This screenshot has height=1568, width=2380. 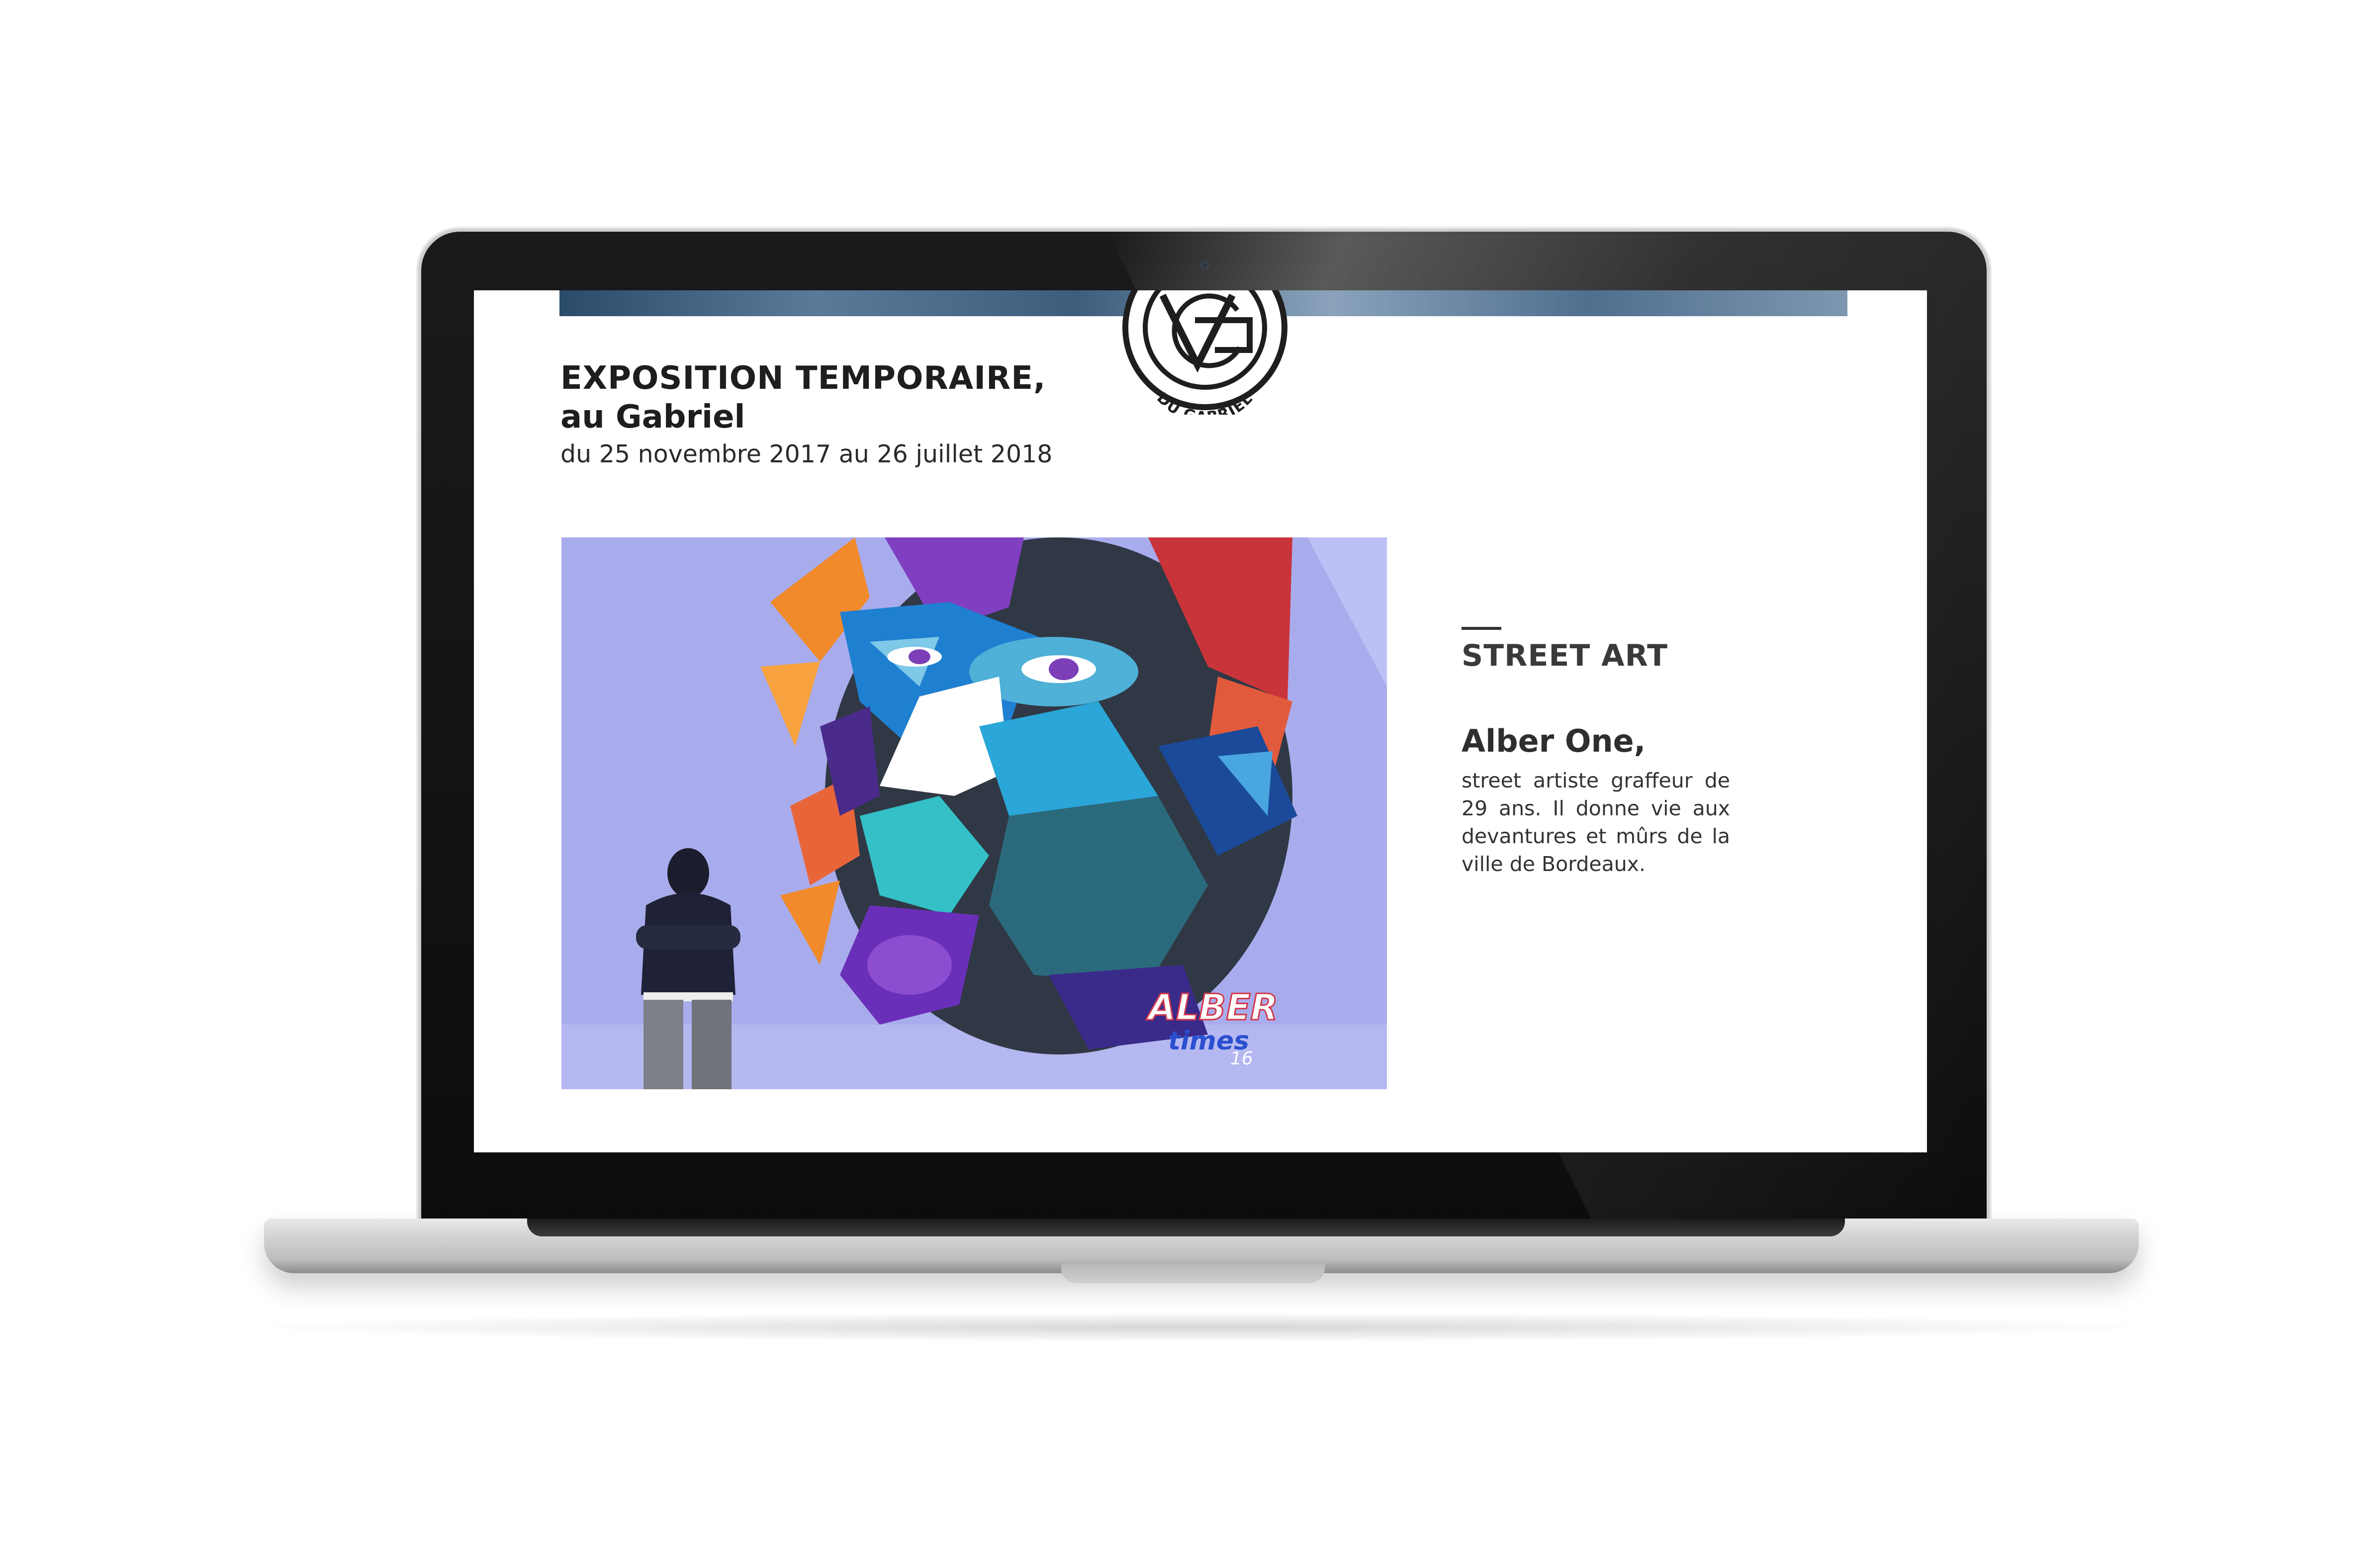 I want to click on exhibition-dates: du 25 novembre 2017 au 26 juillet 2018, so click(x=806, y=454).